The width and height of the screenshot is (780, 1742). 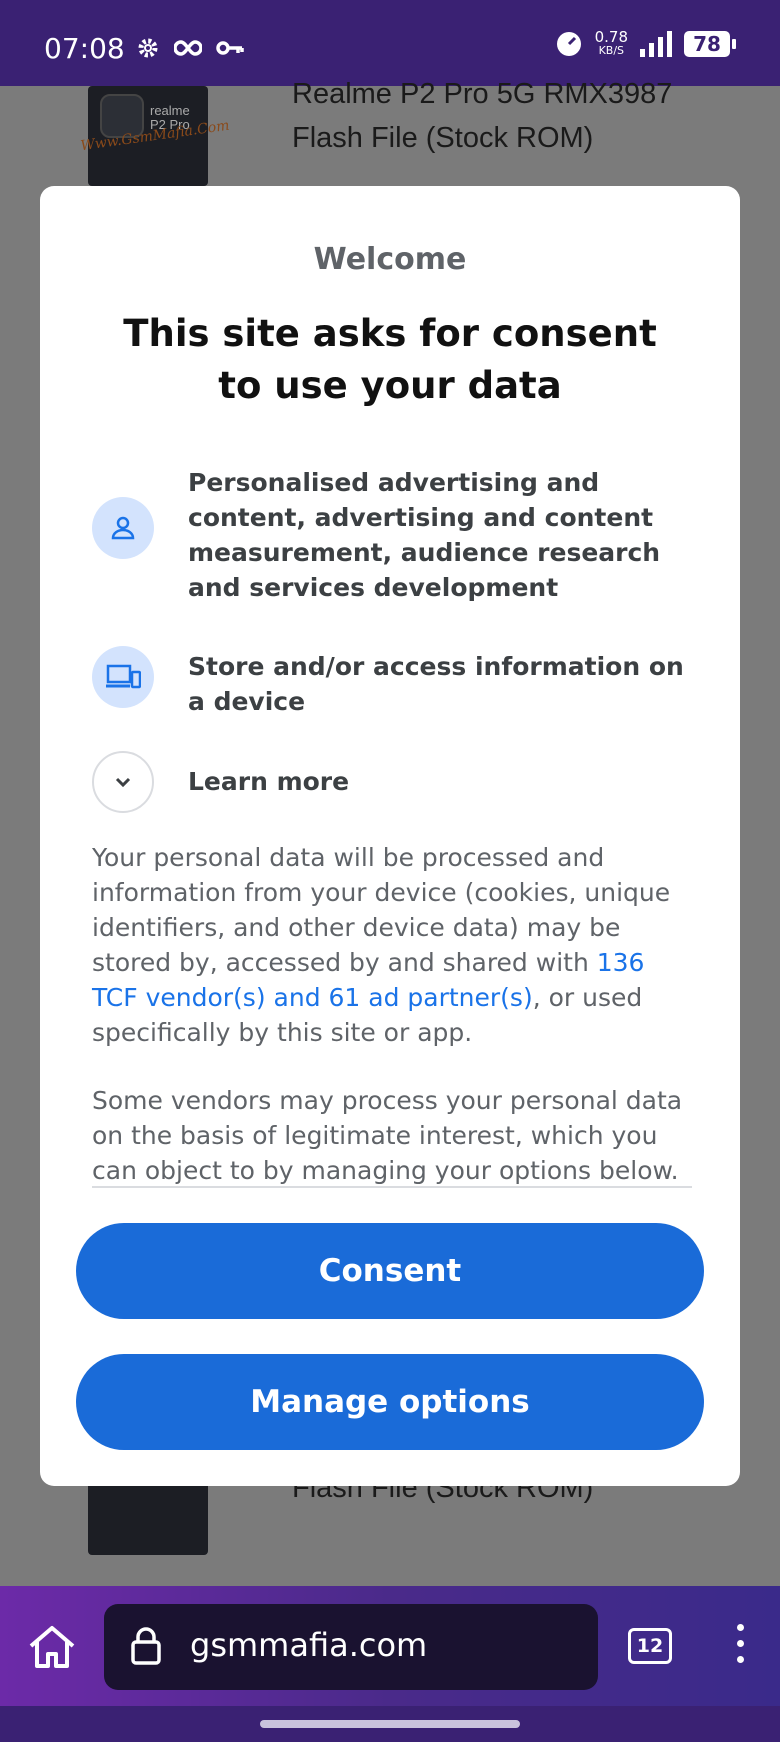 I want to click on key-icon, so click(x=230, y=48).